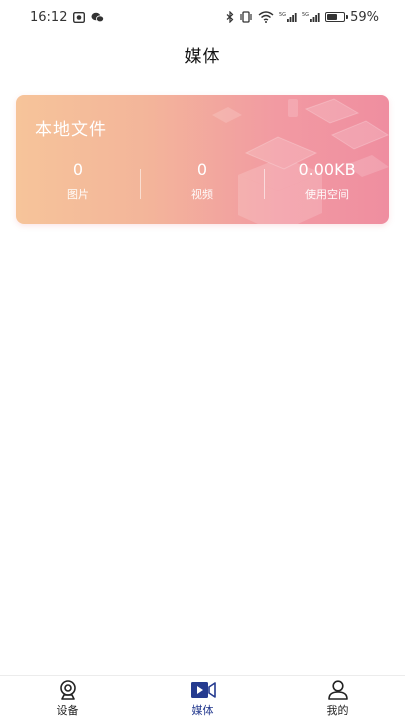 The image size is (405, 720). What do you see at coordinates (288, 17) in the screenshot?
I see `signal-5g-icon: 5G` at bounding box center [288, 17].